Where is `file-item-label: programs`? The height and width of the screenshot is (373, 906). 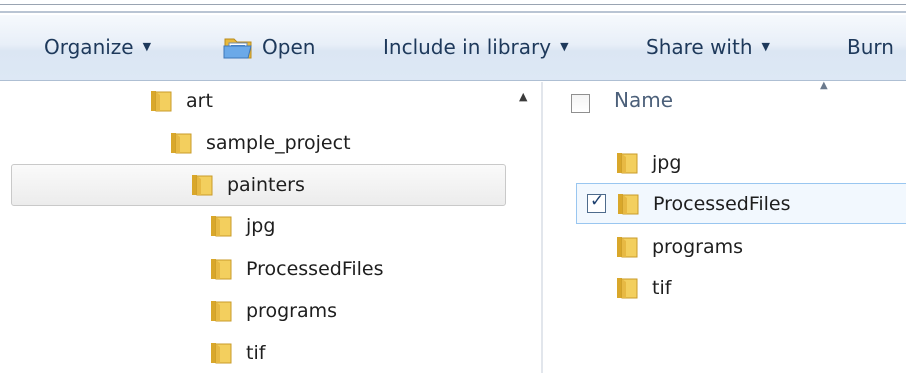 file-item-label: programs is located at coordinates (698, 247).